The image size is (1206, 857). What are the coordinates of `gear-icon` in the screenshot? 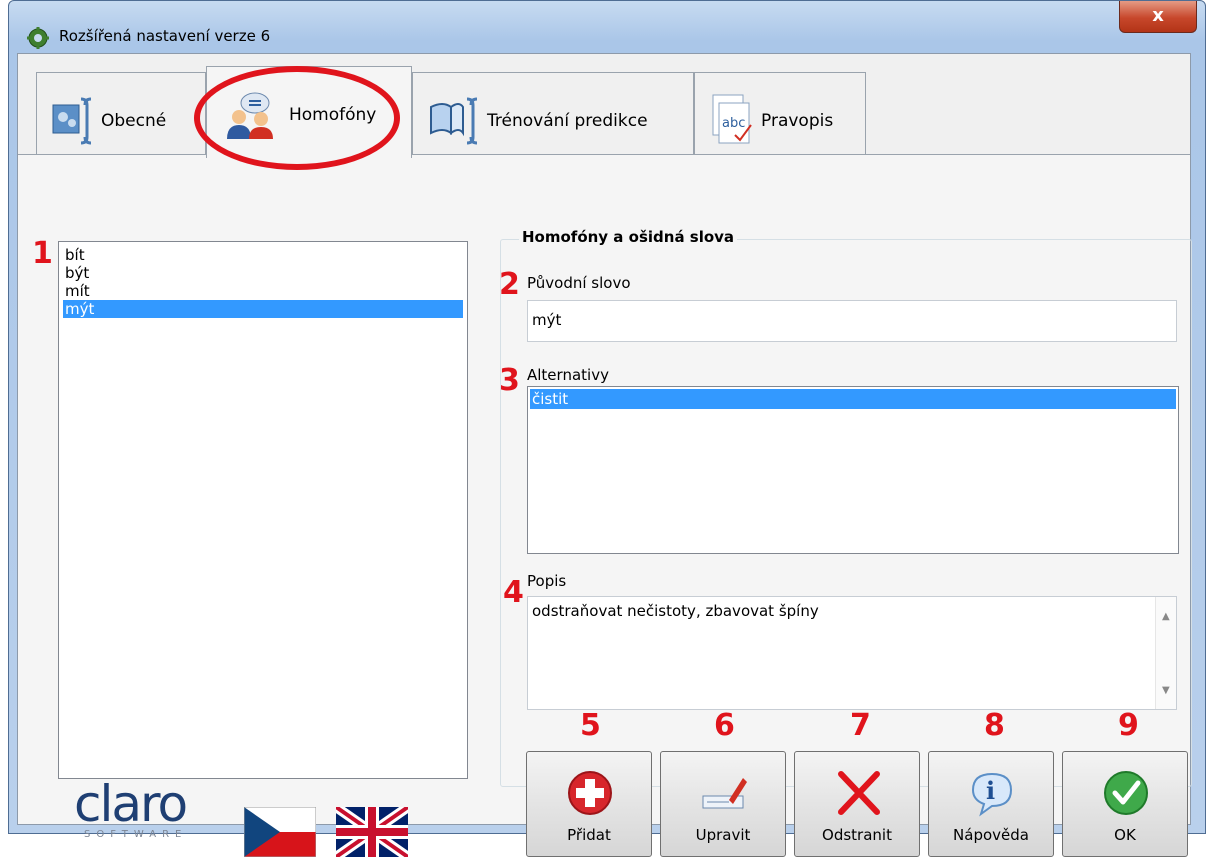 It's located at (38, 38).